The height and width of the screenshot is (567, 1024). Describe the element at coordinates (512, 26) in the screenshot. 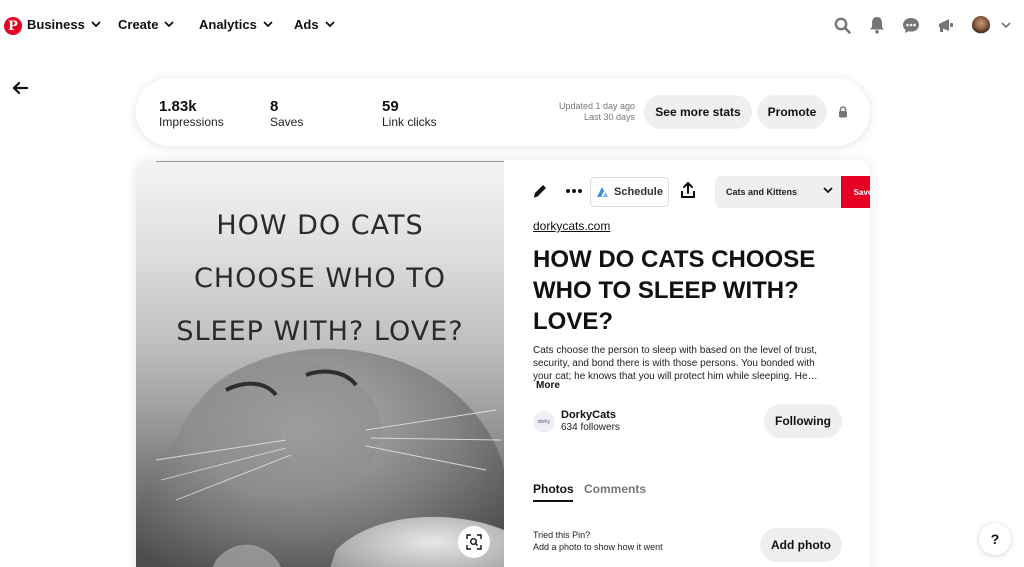

I see `top-navigation: P Business Create Analytics Ads` at that location.